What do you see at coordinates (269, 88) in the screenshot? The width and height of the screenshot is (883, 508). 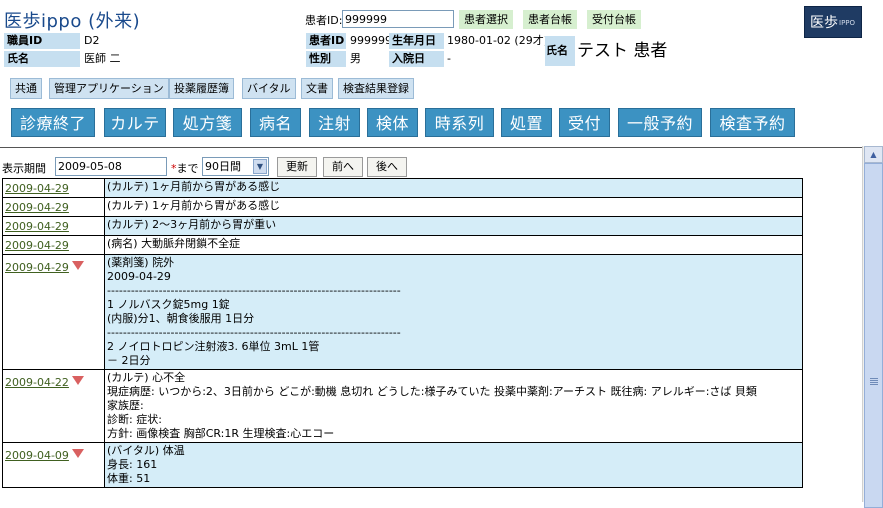 I see `sub-nav-vital: バイタル` at bounding box center [269, 88].